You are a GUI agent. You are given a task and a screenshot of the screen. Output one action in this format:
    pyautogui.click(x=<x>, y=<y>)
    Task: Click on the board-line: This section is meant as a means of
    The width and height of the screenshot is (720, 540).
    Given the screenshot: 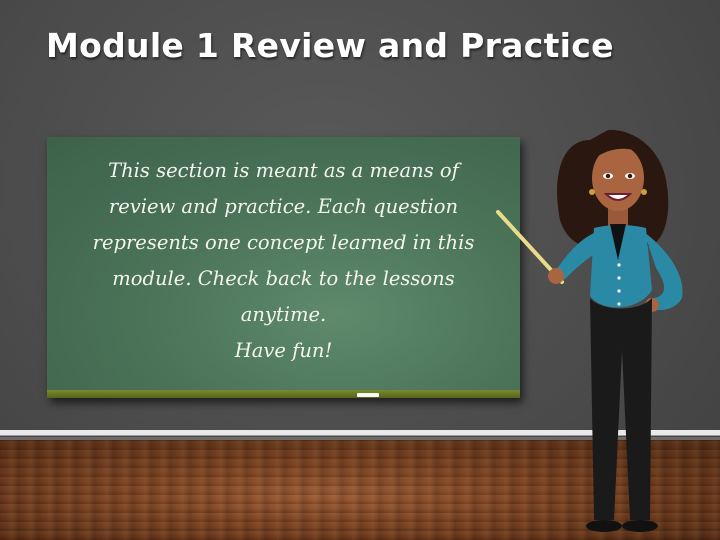 What is the action you would take?
    pyautogui.click(x=283, y=170)
    